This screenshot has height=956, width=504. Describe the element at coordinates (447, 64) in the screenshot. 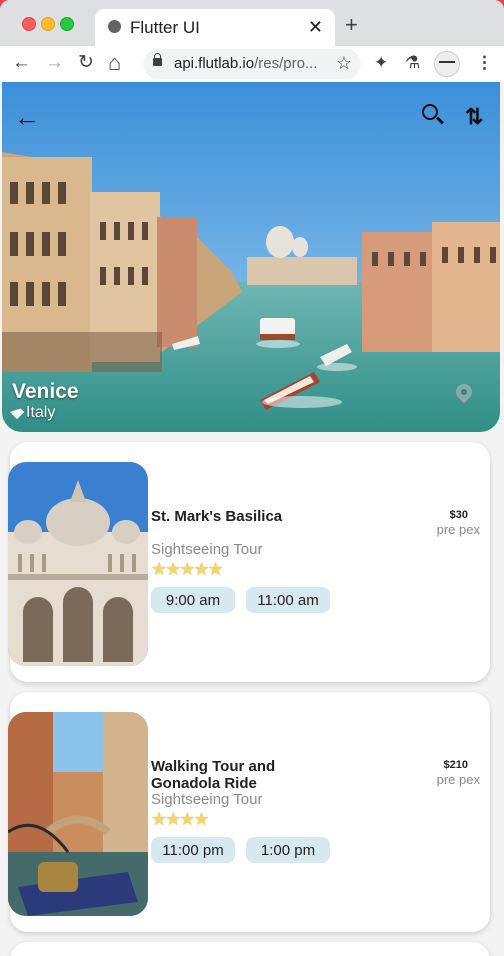

I see `profile-avatar` at that location.